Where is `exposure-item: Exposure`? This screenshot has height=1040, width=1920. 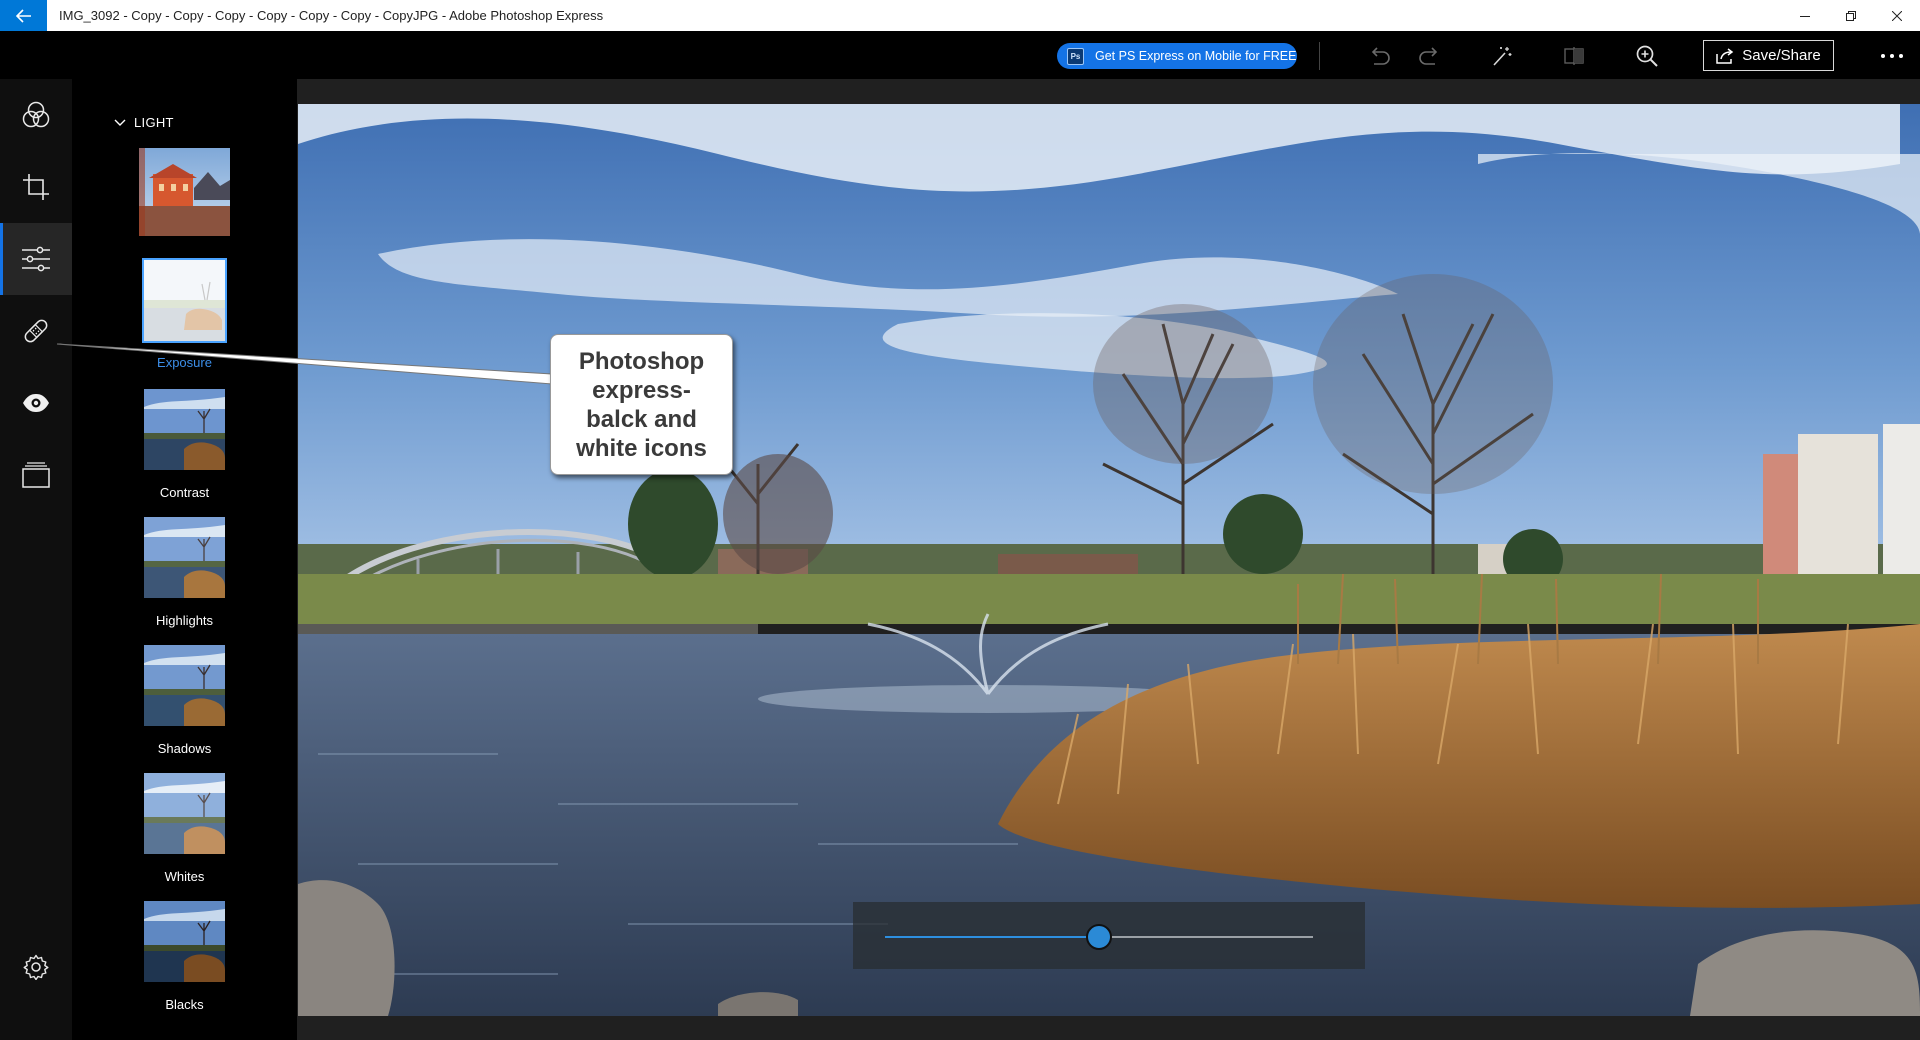
exposure-item: Exposure is located at coordinates (184, 314).